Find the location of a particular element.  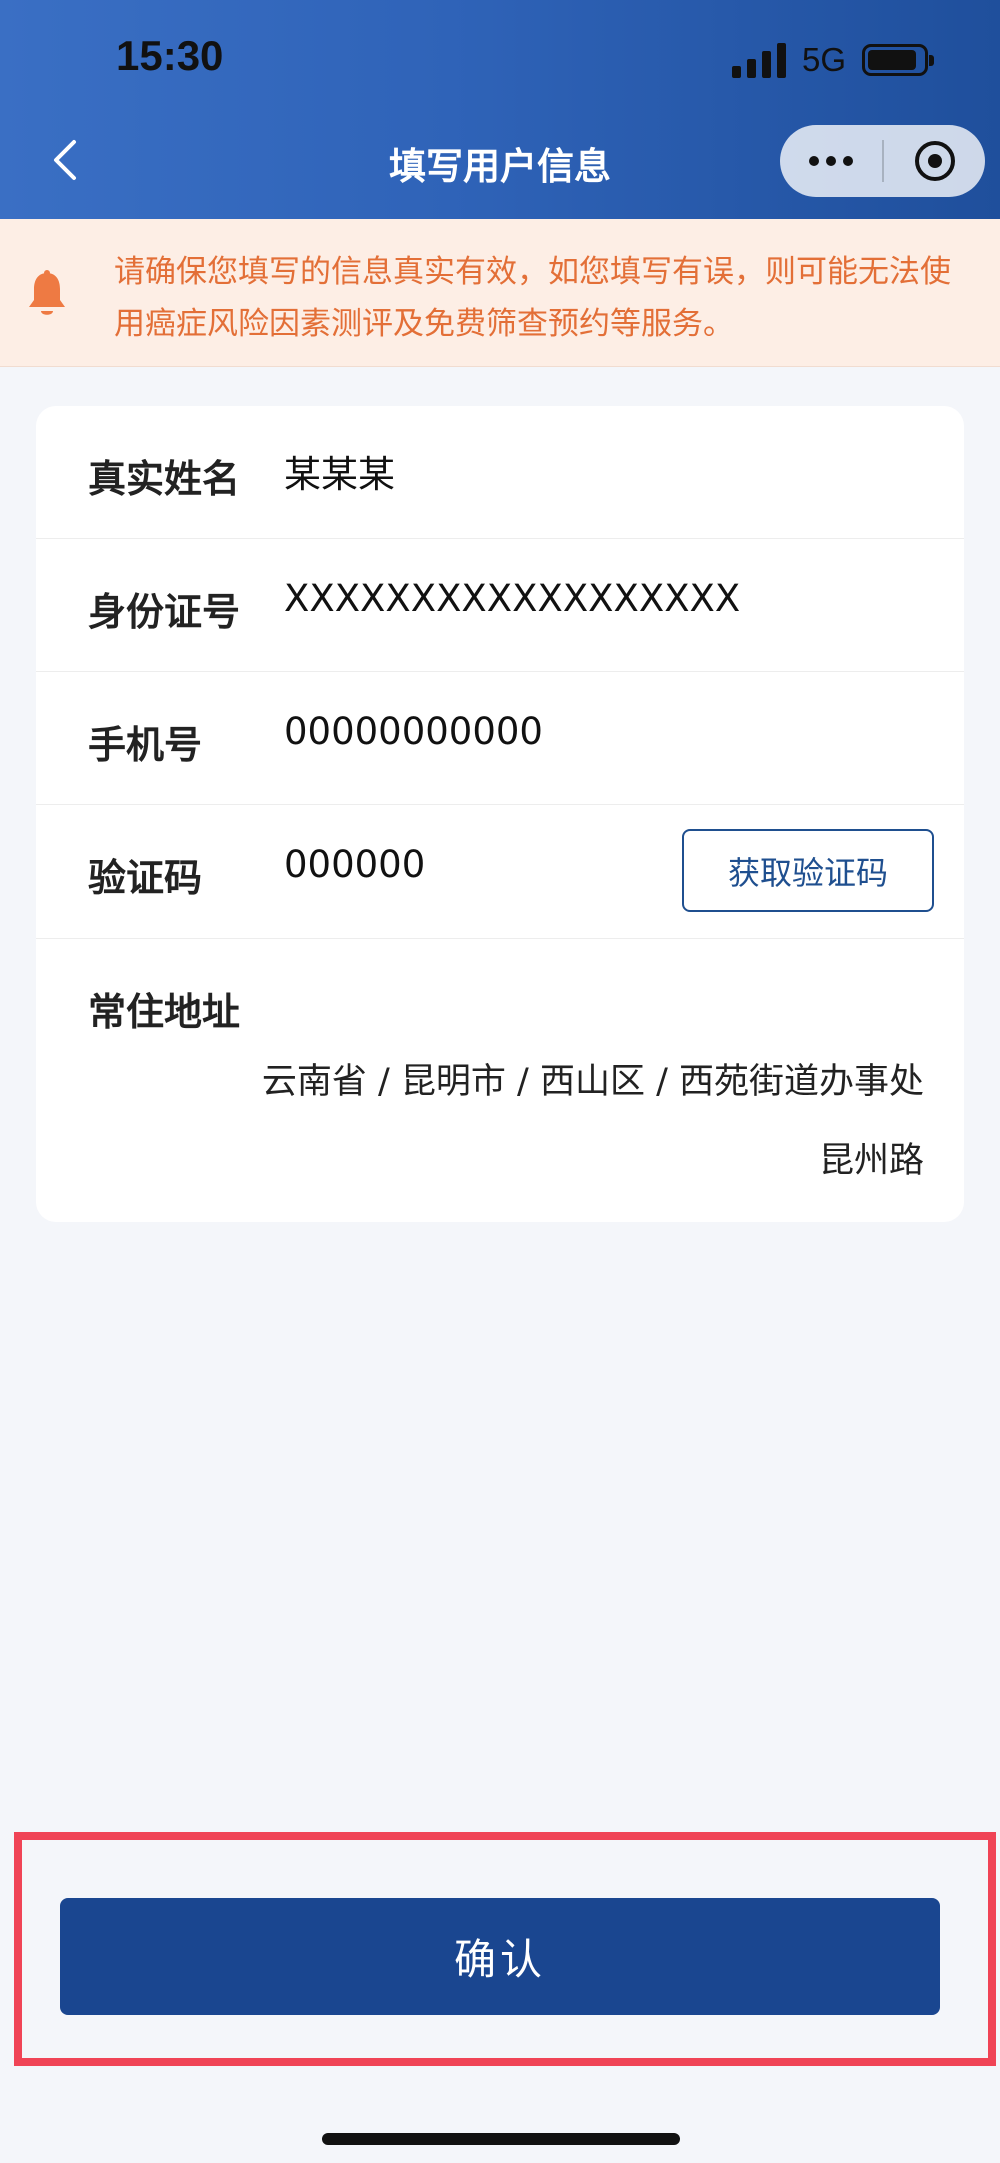

code-label: 验证码 is located at coordinates (145, 878).